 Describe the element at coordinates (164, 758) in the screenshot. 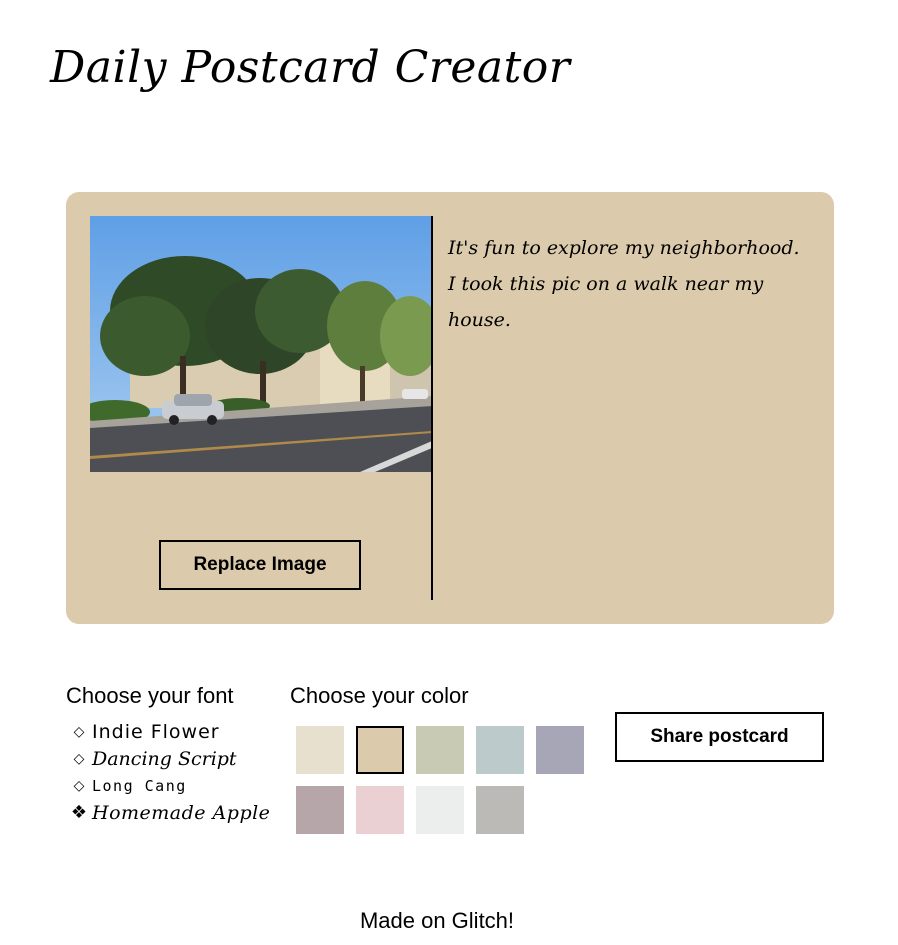

I see `font-option-label: Dancing Script` at that location.